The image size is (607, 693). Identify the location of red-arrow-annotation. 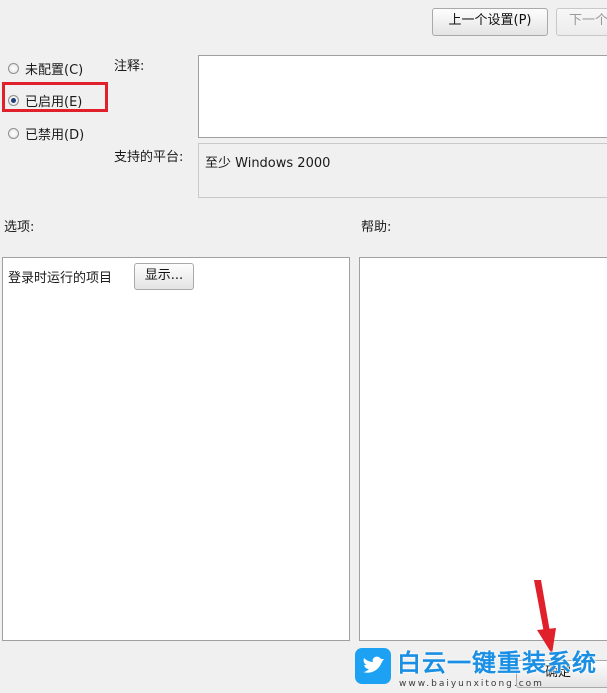
(545, 617).